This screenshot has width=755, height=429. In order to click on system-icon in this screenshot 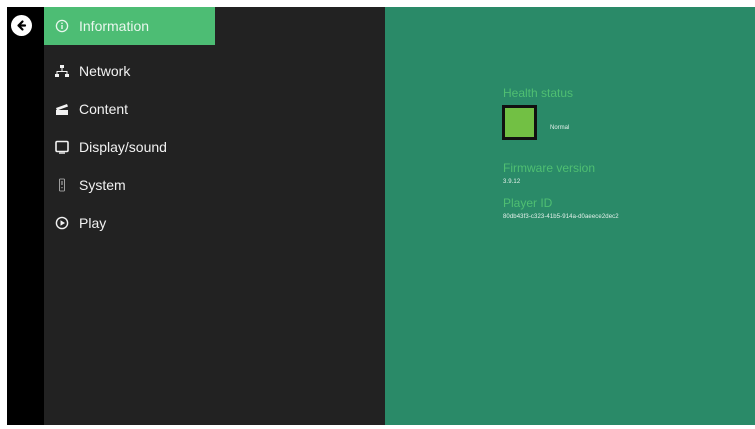, I will do `click(62, 185)`.